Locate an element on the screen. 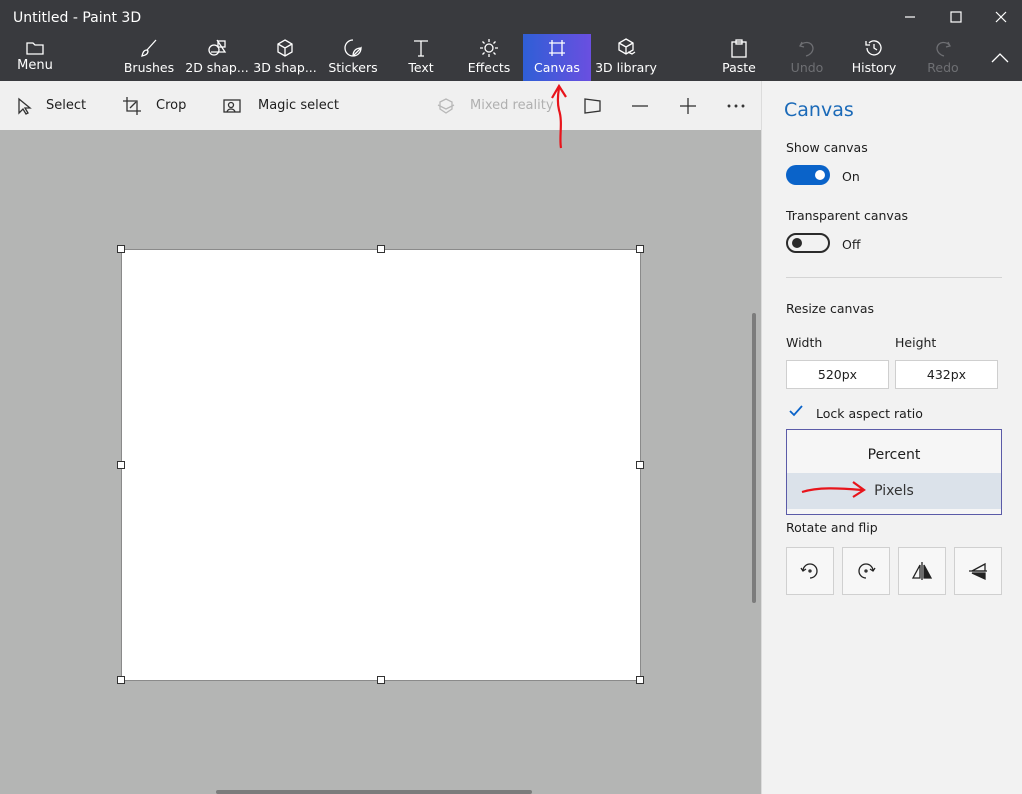  plus-icon is located at coordinates (688, 105).